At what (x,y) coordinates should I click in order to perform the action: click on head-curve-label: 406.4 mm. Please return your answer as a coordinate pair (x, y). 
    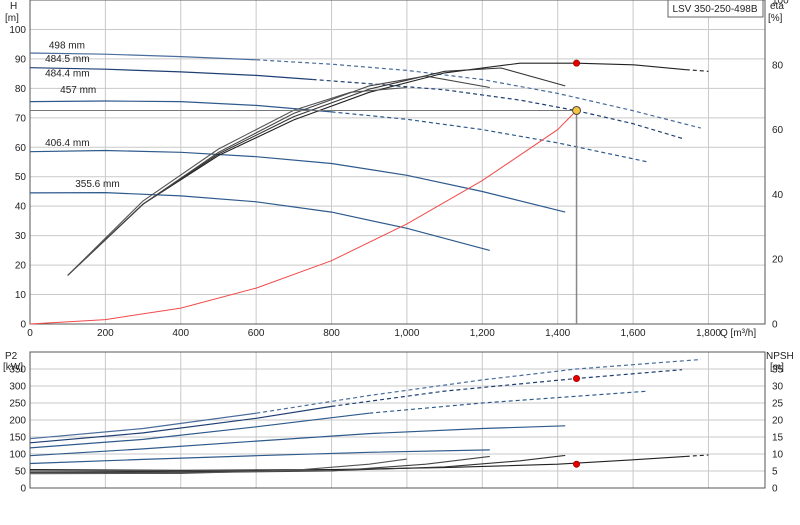
    Looking at the image, I should click on (67, 143).